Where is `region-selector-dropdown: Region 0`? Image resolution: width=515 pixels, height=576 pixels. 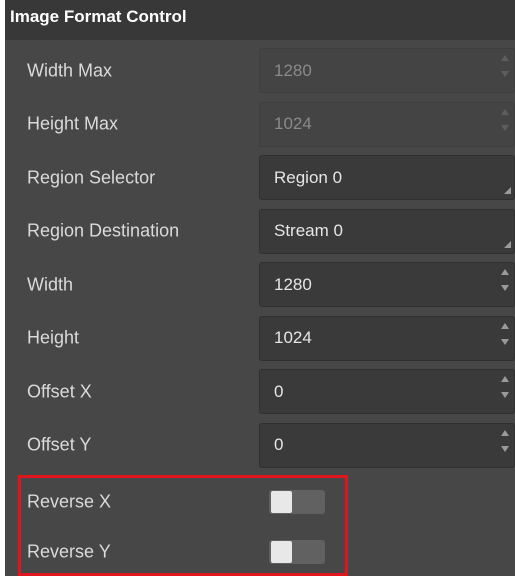
region-selector-dropdown: Region 0 is located at coordinates (387, 177).